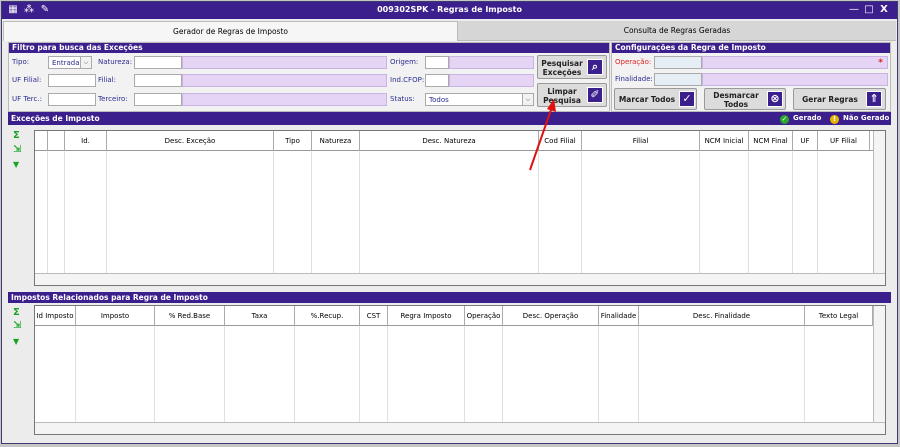 This screenshot has width=900, height=447. What do you see at coordinates (884, 10) in the screenshot?
I see `close-button: X` at bounding box center [884, 10].